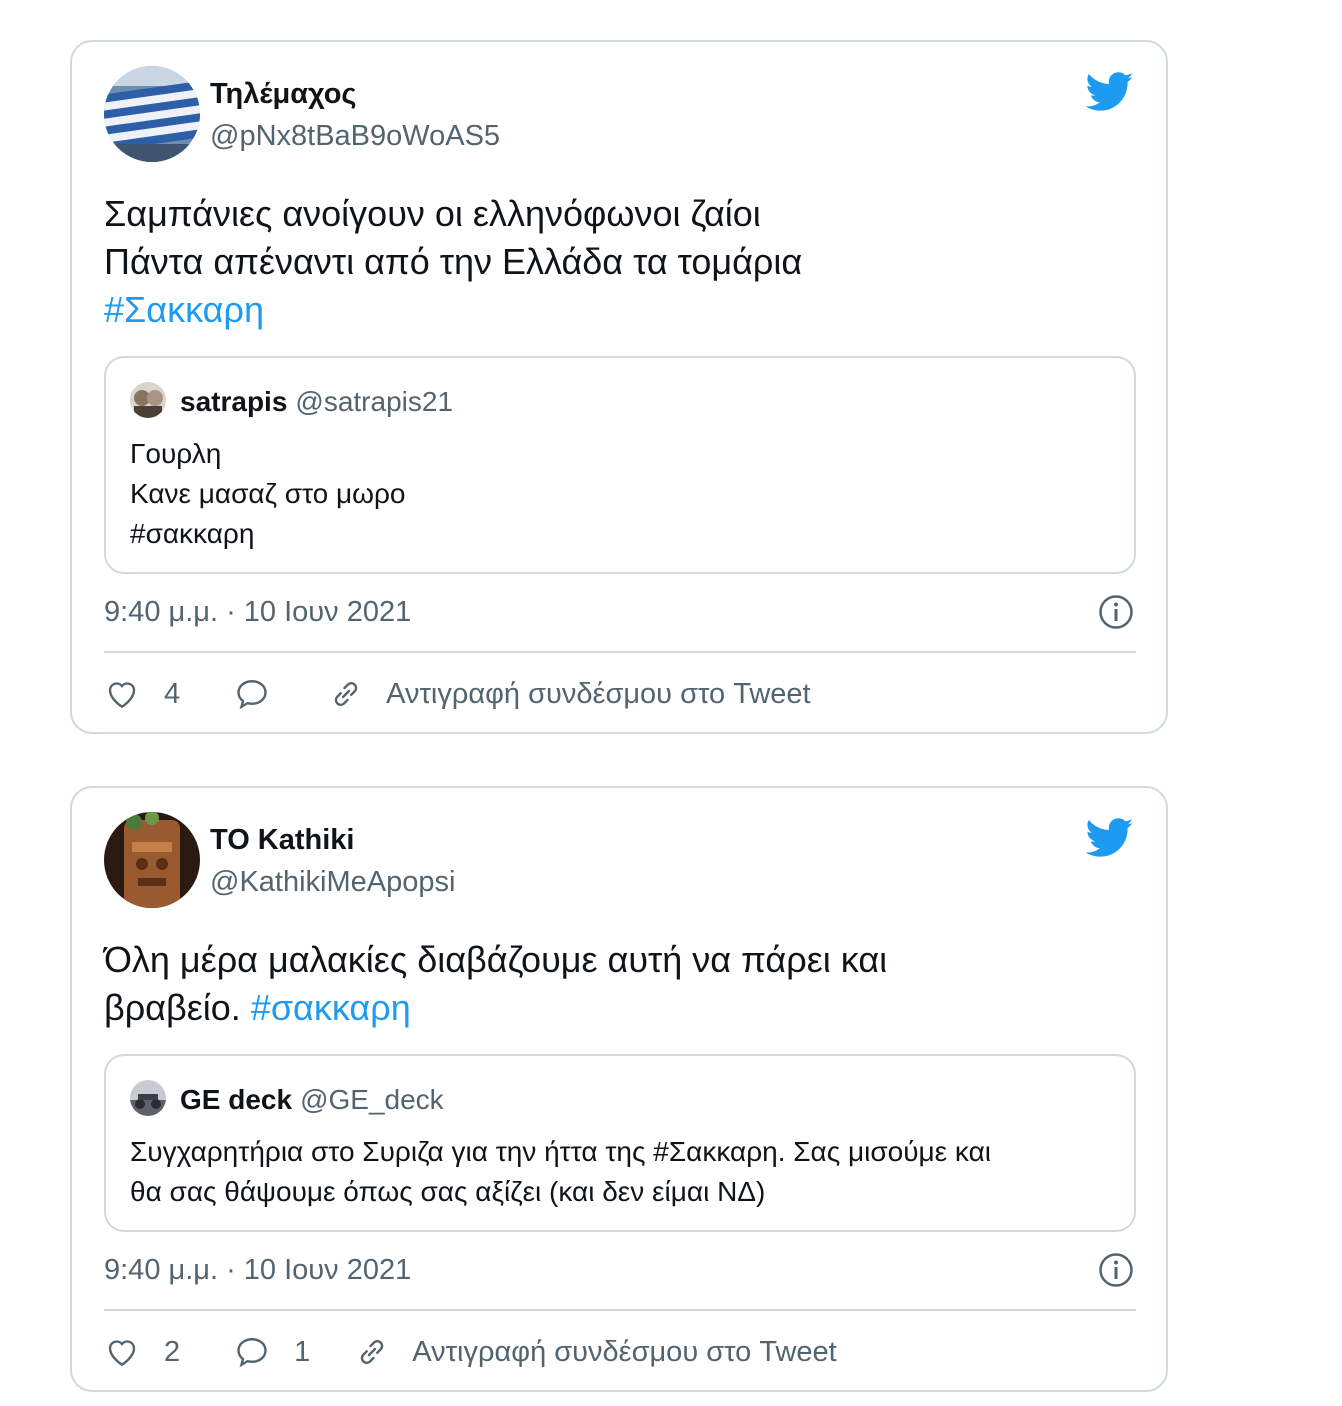 The image size is (1342, 1406). Describe the element at coordinates (272, 1352) in the screenshot. I see `reply-button: 1` at that location.